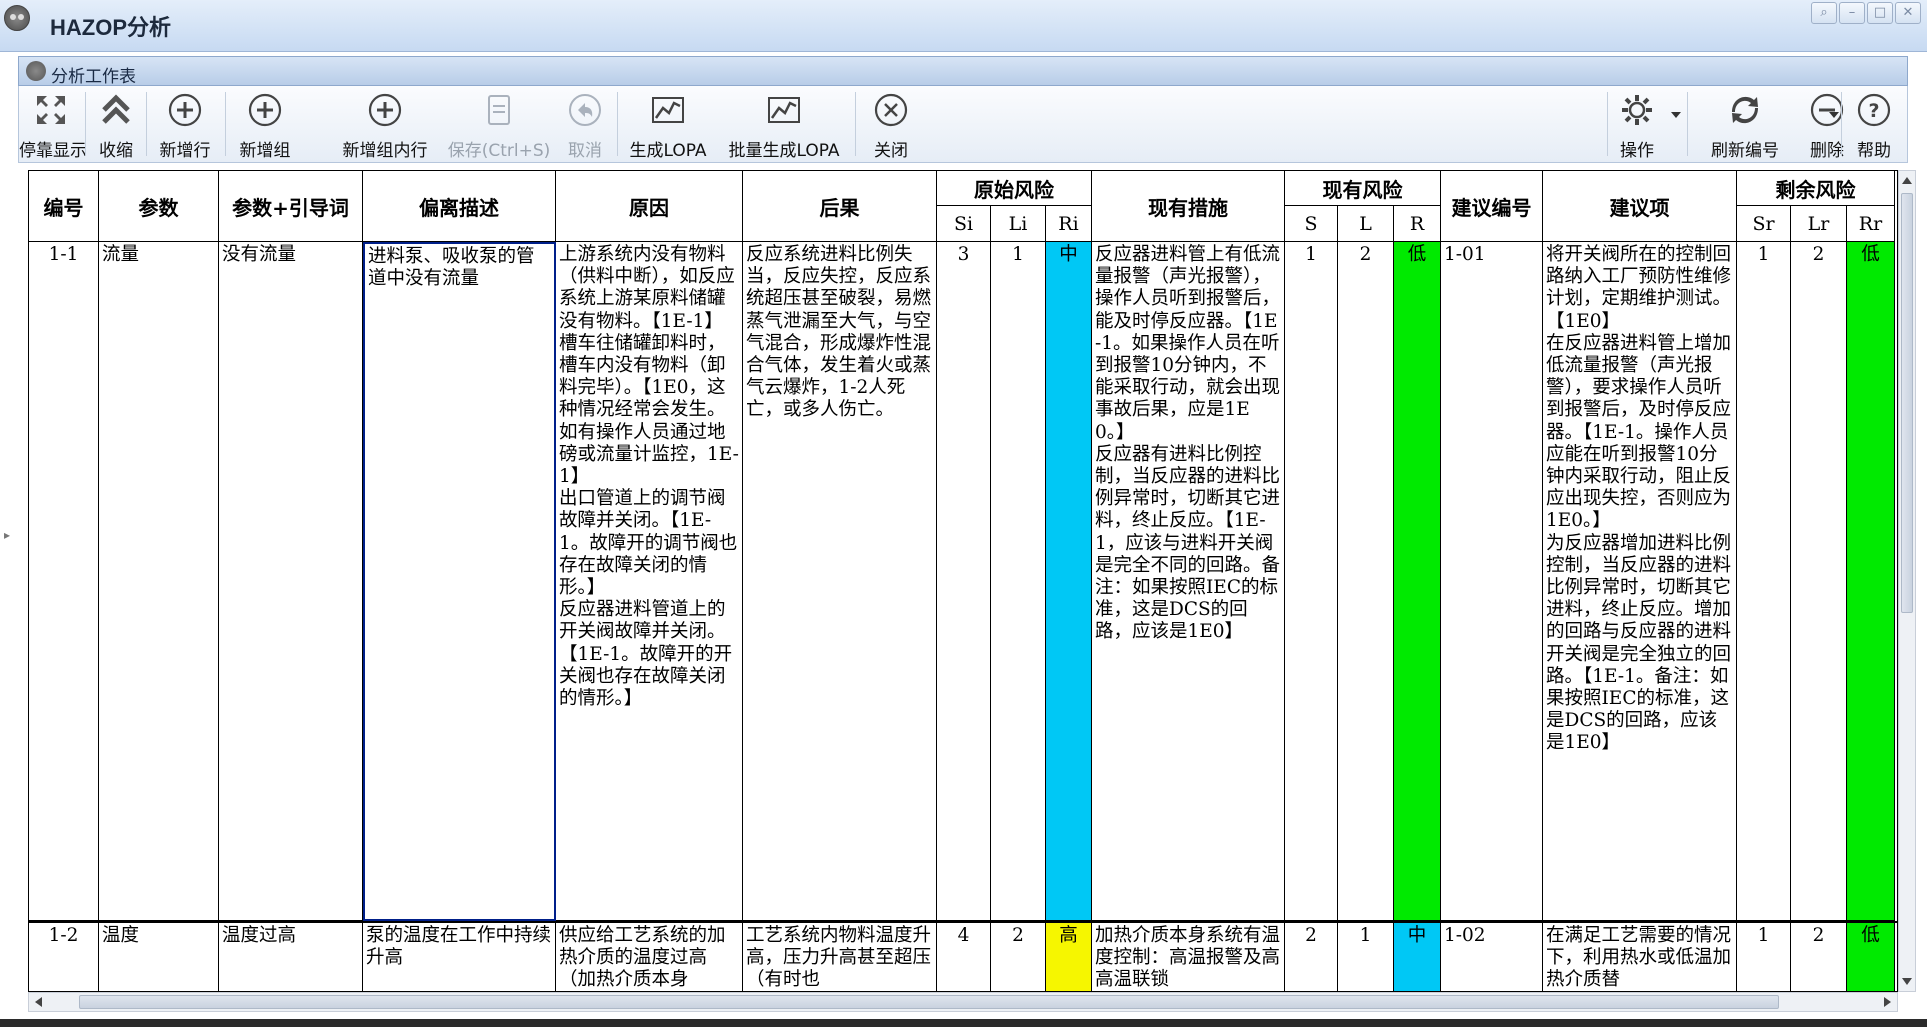  I want to click on window-title: HAZOP分析, so click(111, 27).